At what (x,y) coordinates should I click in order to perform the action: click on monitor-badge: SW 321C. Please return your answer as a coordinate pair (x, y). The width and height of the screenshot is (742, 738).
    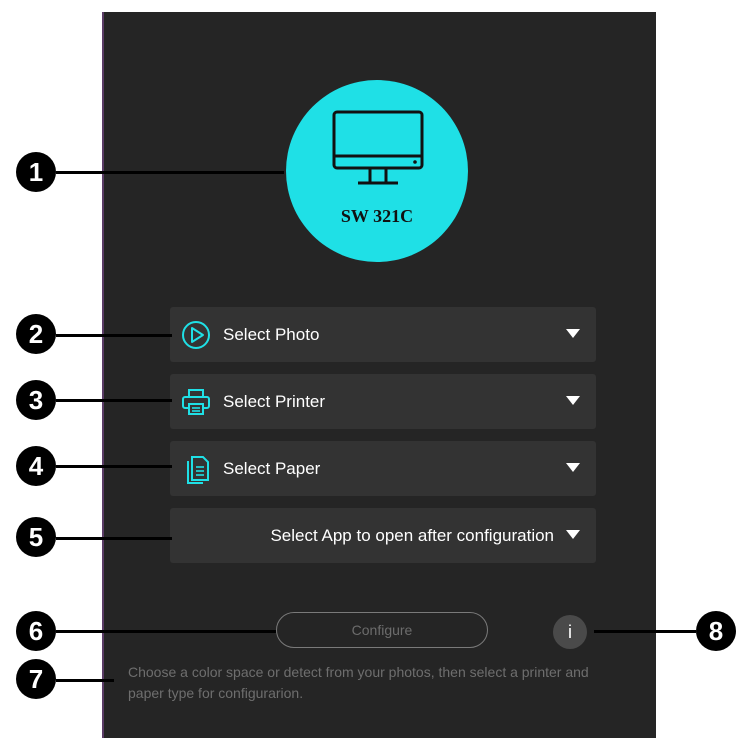
    Looking at the image, I should click on (377, 171).